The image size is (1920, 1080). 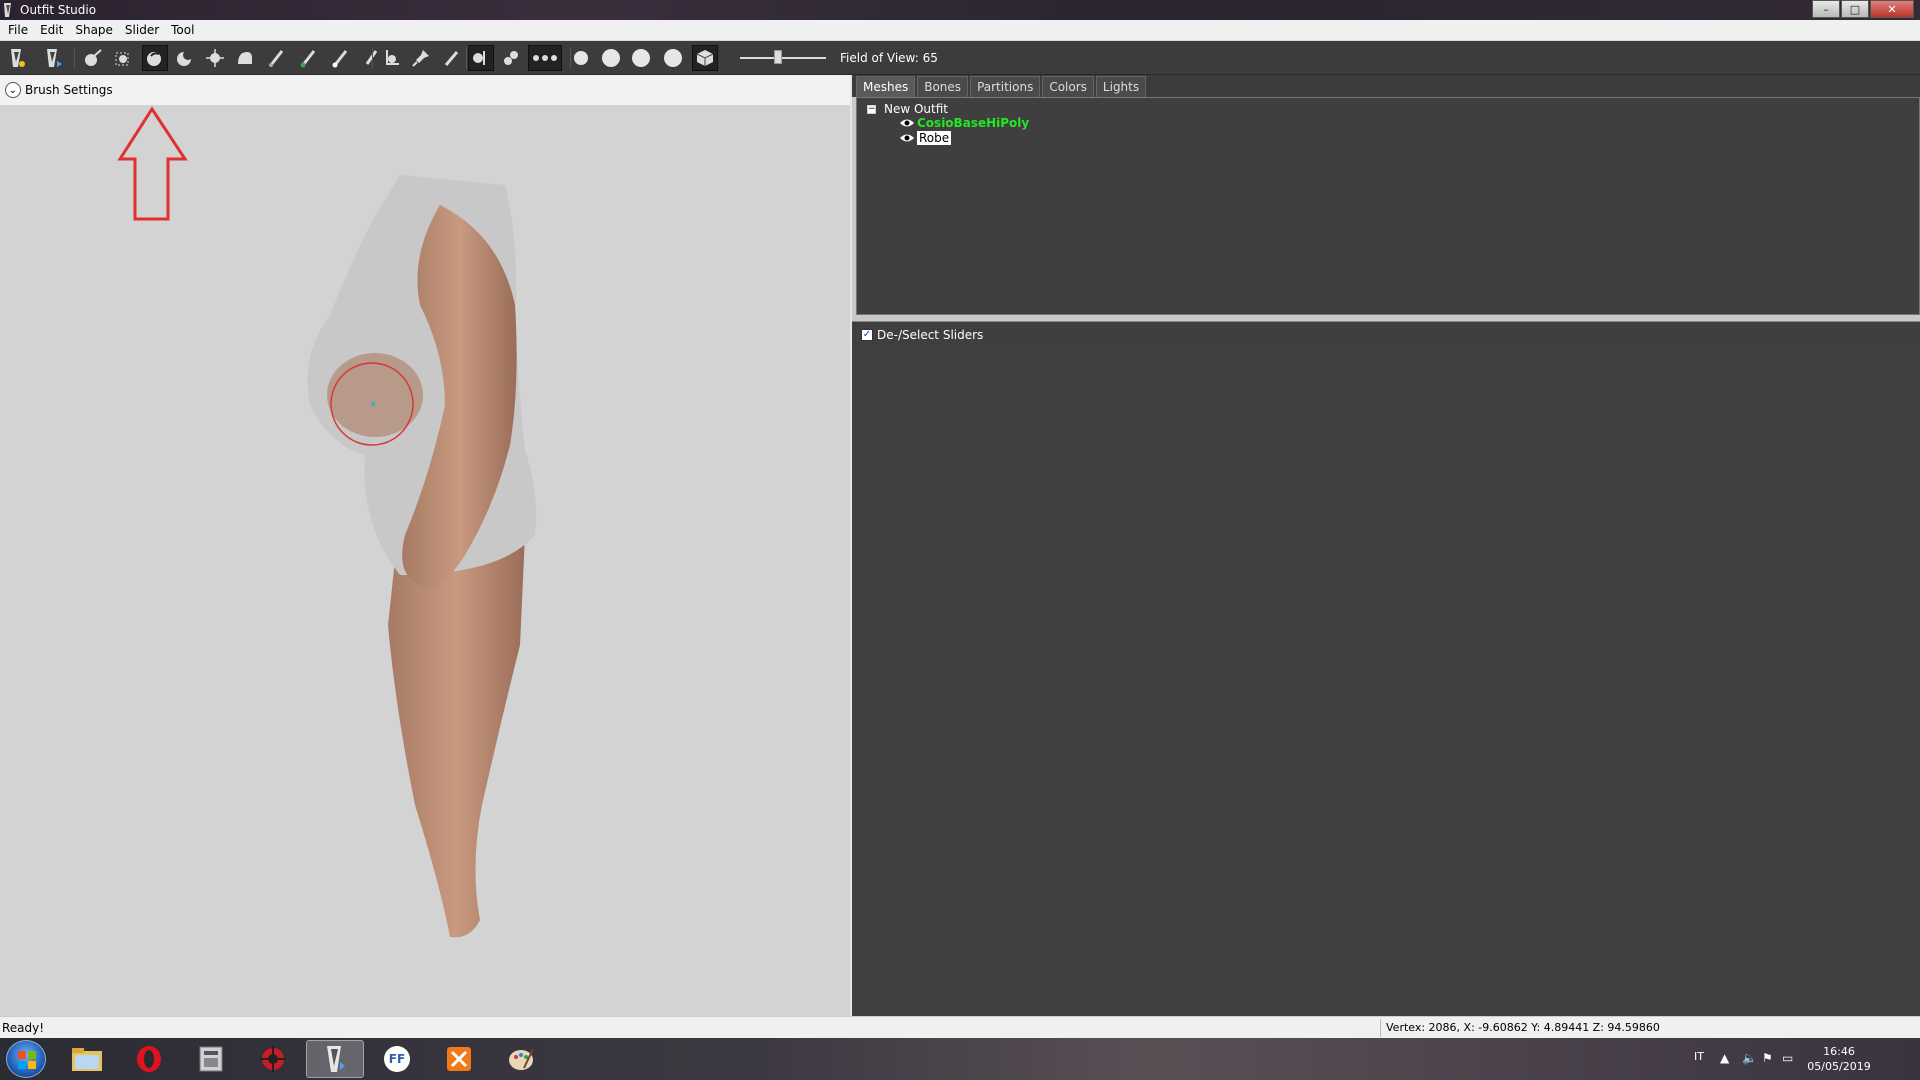 I want to click on action-center-flag-icon: ⚑, so click(x=1767, y=1058).